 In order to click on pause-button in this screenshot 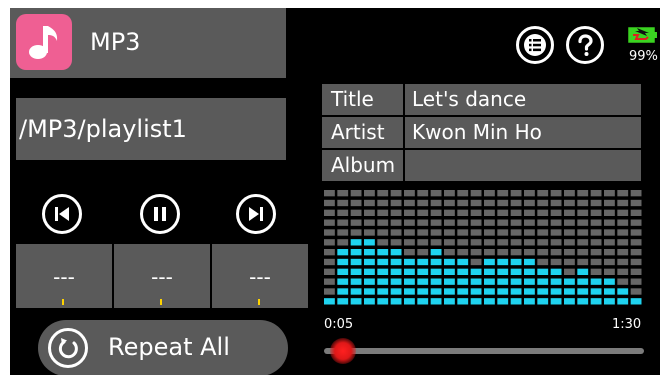, I will do `click(160, 214)`.